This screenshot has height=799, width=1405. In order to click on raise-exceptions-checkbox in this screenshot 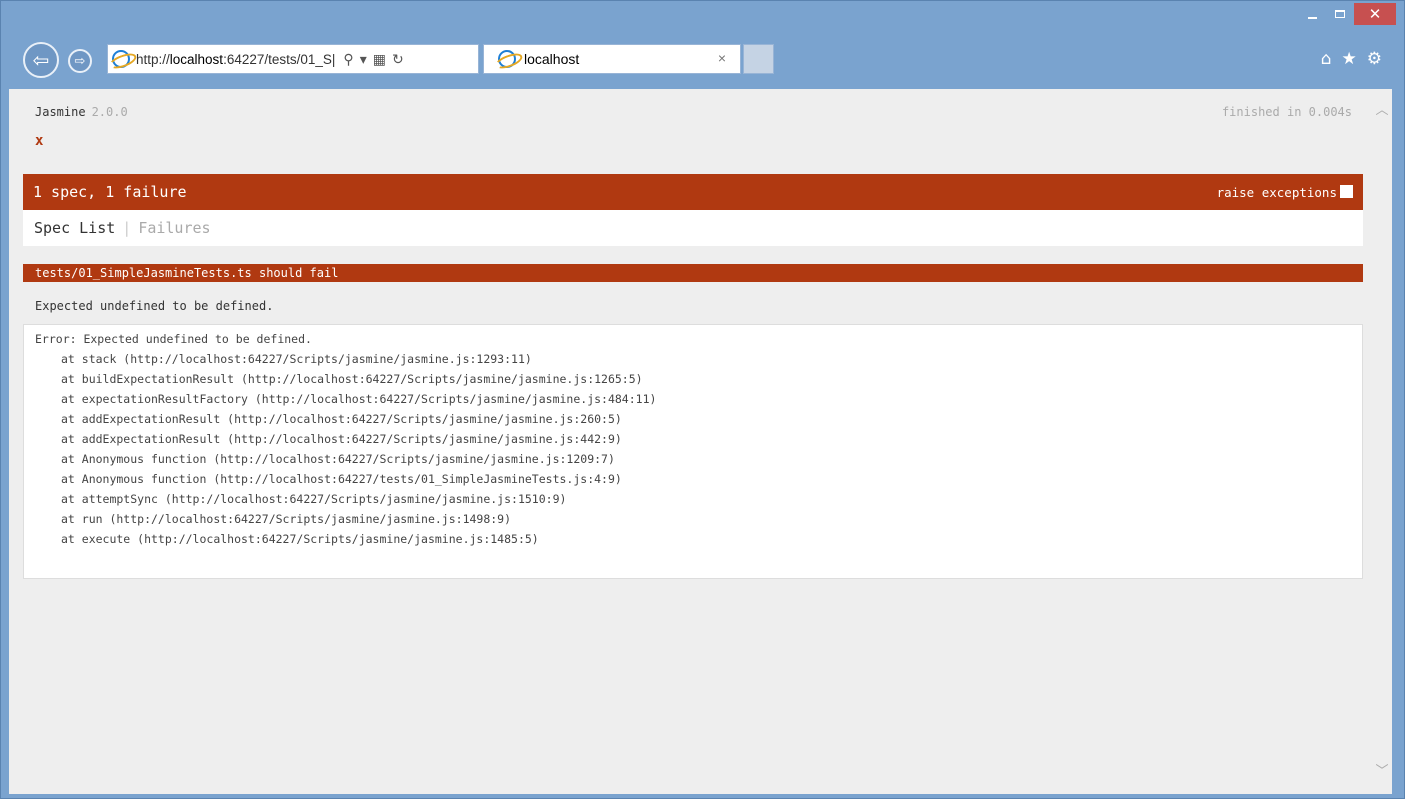, I will do `click(1346, 191)`.